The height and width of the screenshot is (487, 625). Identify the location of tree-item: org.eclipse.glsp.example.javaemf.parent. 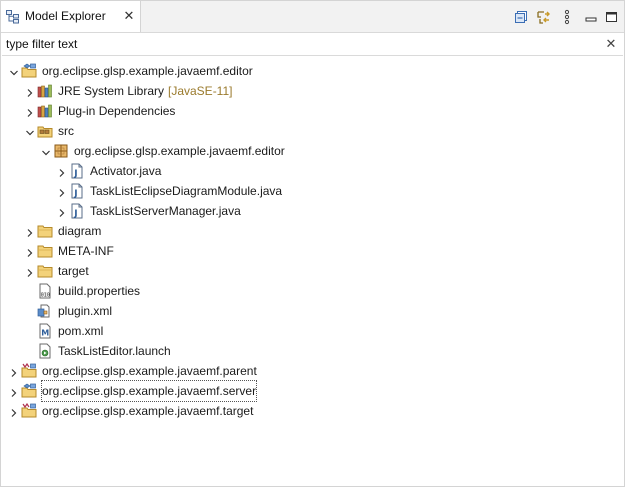
(312, 371).